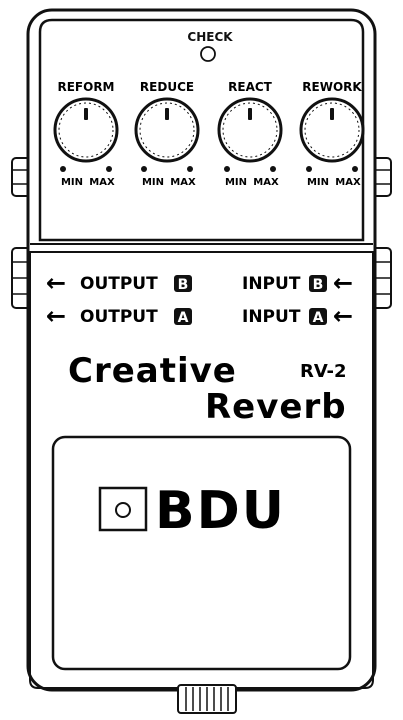 The width and height of the screenshot is (403, 720). What do you see at coordinates (276, 407) in the screenshot?
I see `product-name-line2: Reverb` at bounding box center [276, 407].